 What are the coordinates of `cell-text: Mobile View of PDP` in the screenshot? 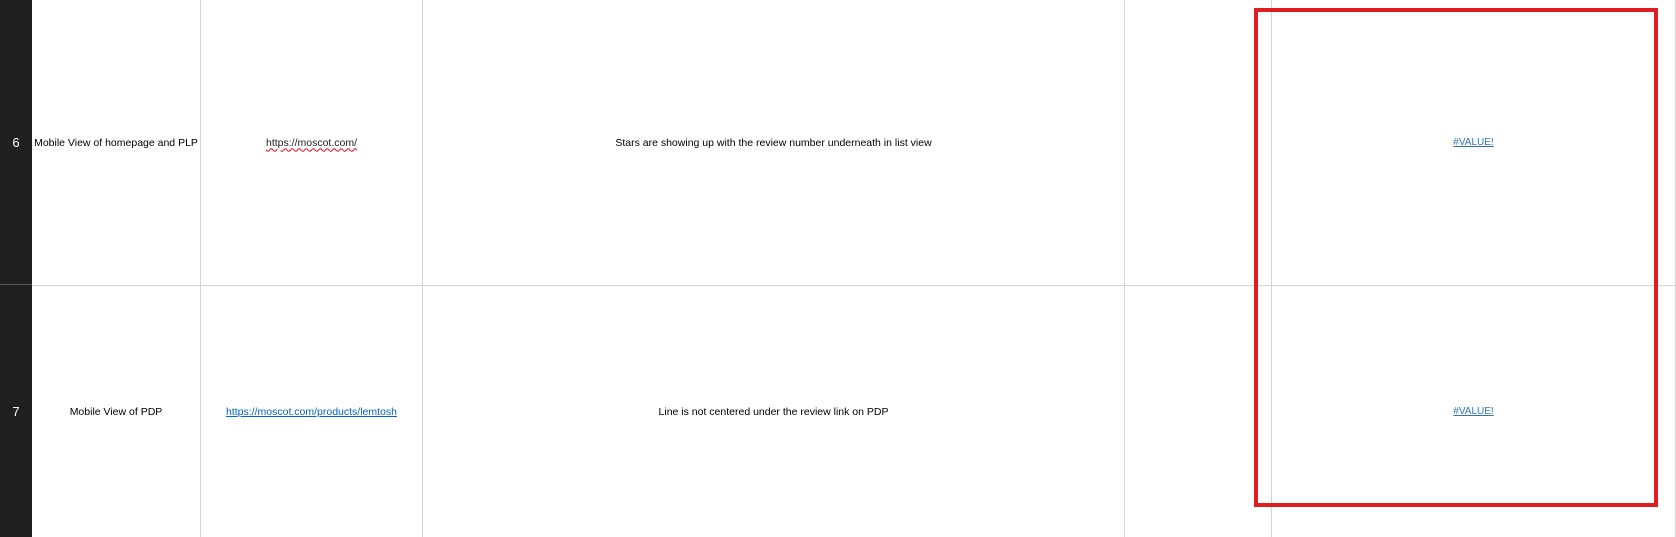 It's located at (116, 411).